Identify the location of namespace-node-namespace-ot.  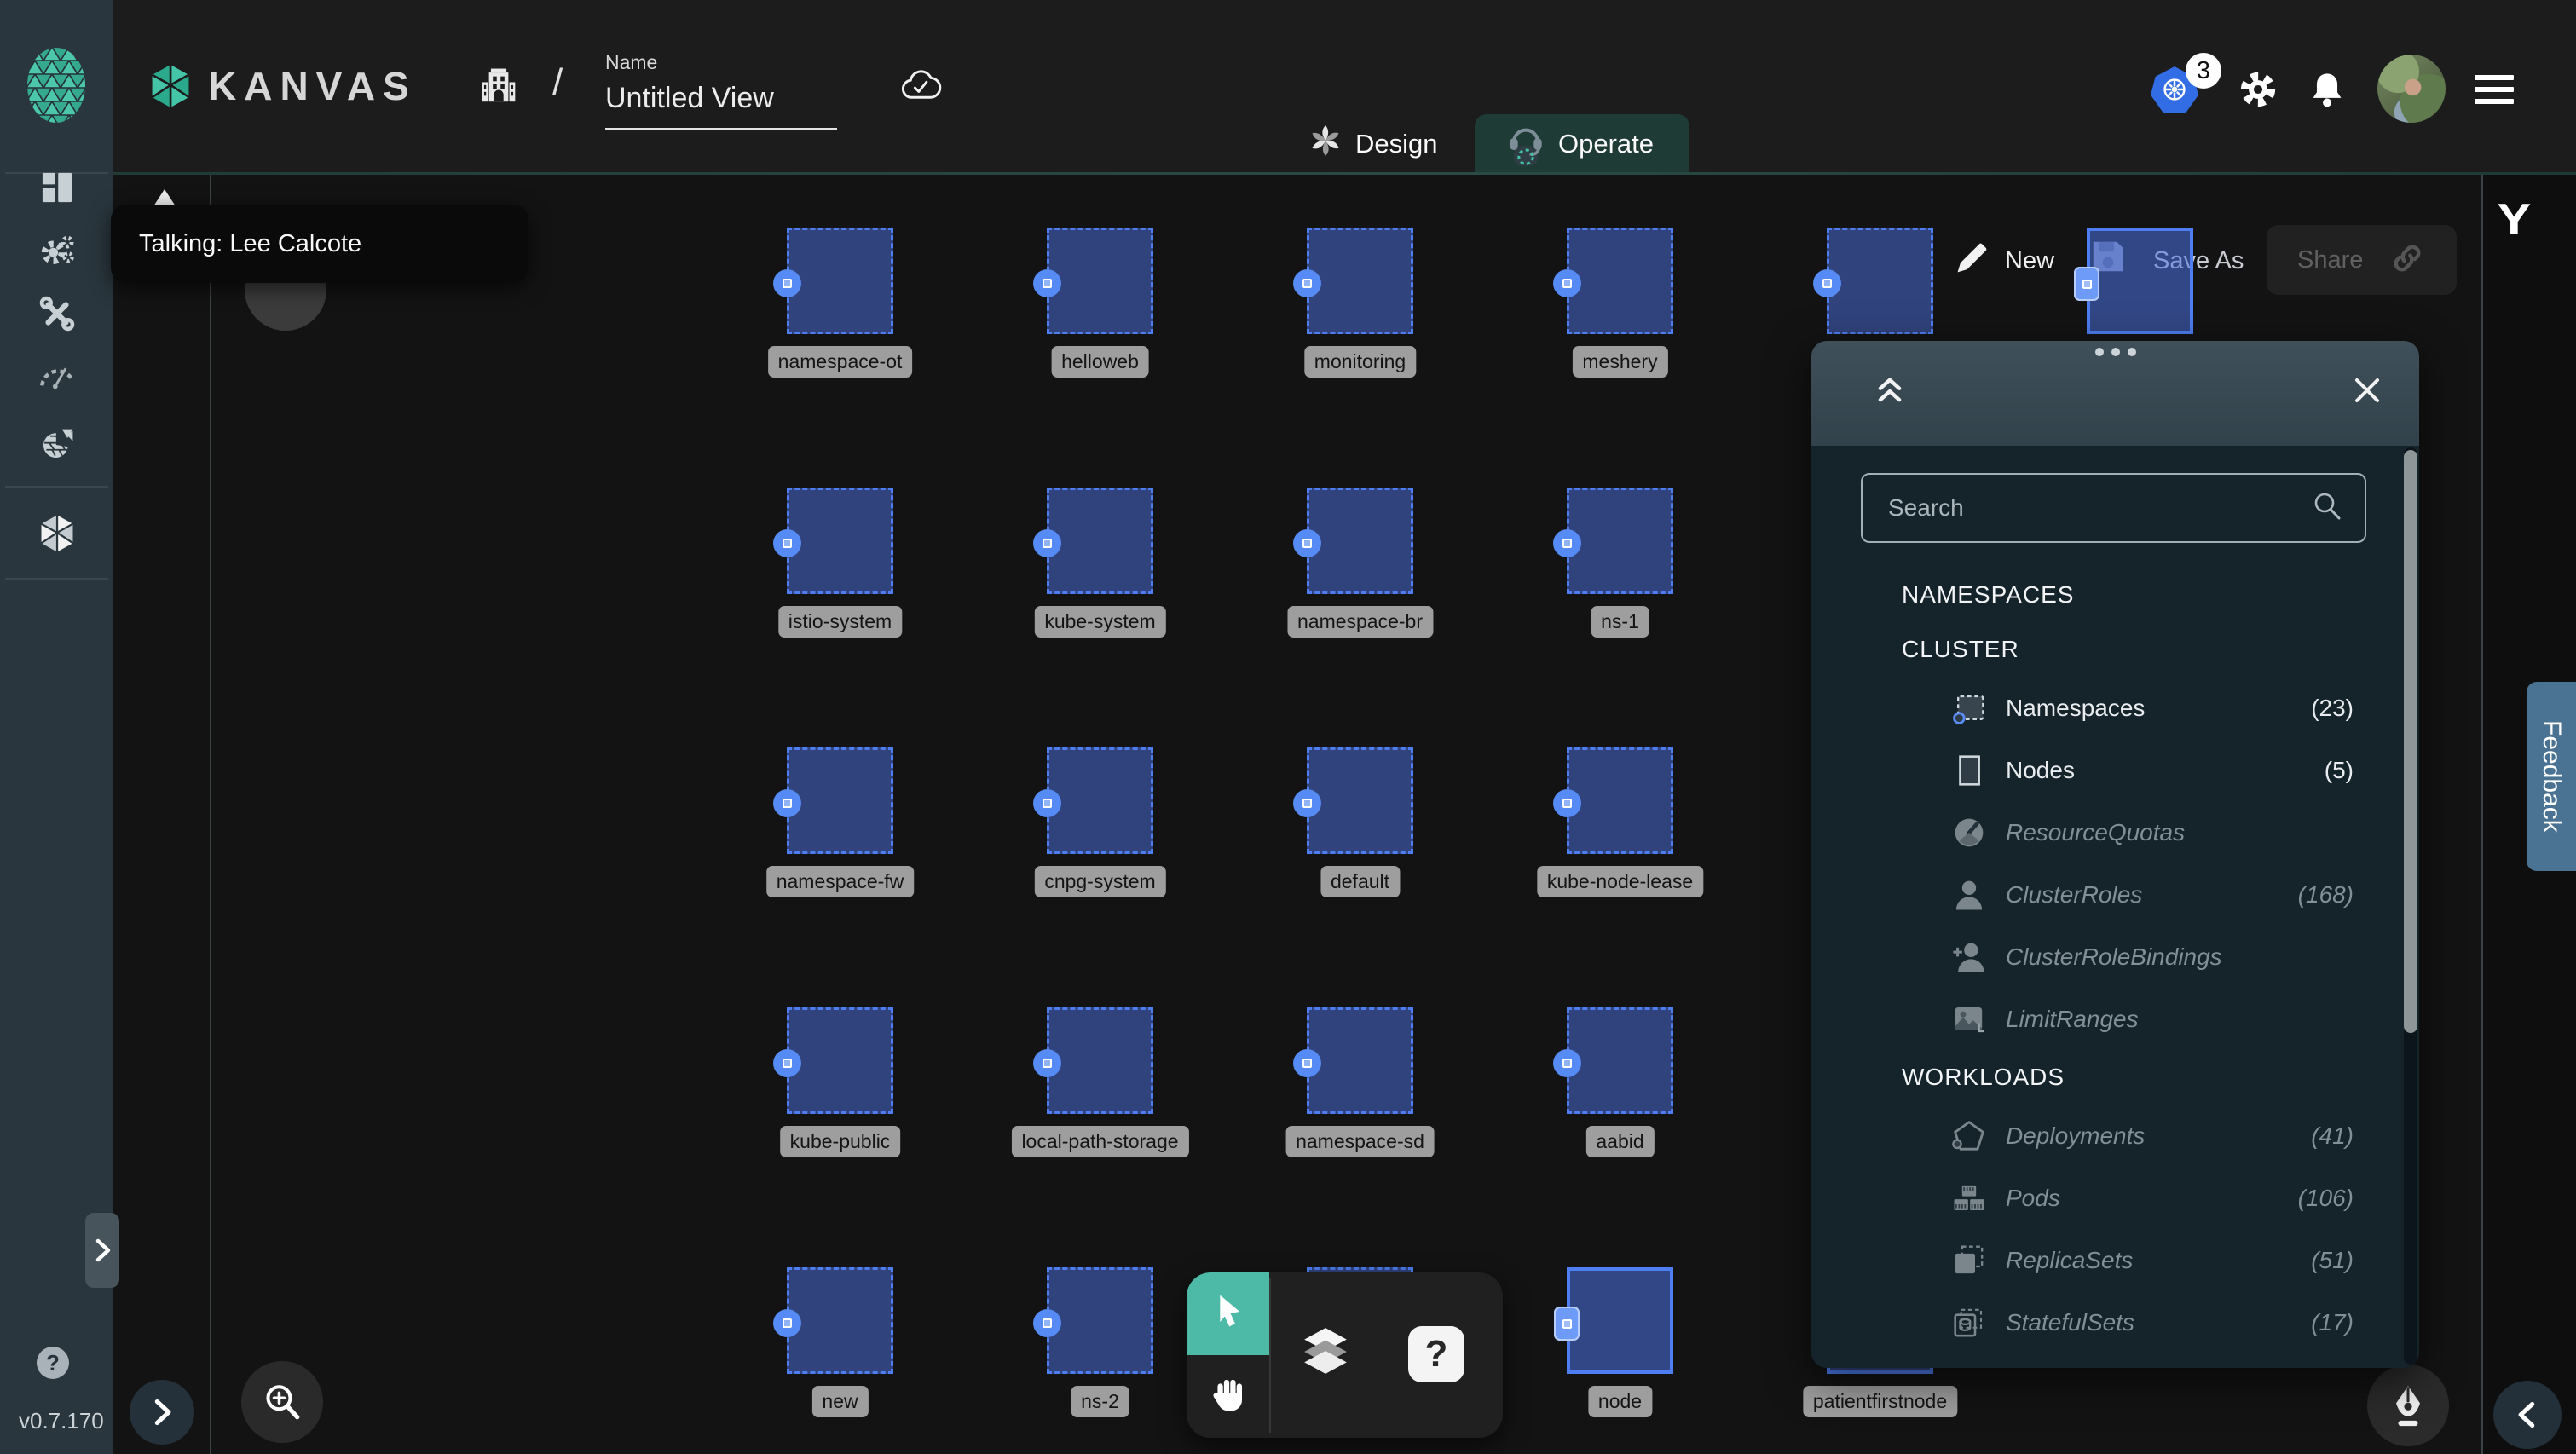
(833, 281).